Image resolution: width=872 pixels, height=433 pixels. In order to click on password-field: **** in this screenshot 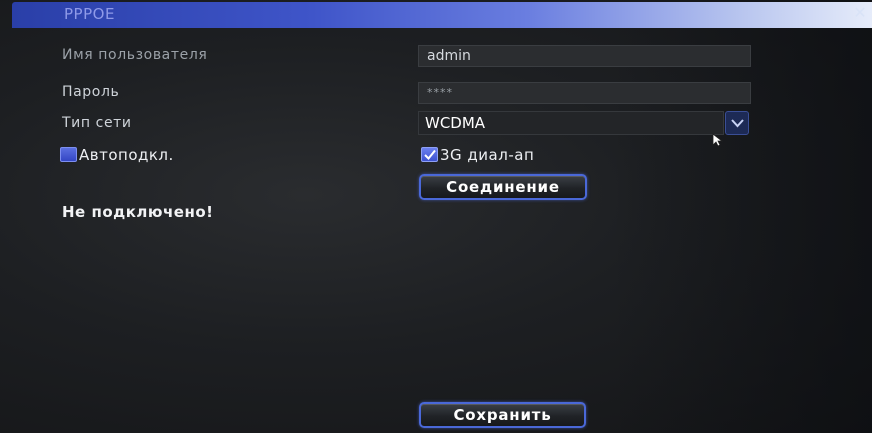, I will do `click(584, 93)`.